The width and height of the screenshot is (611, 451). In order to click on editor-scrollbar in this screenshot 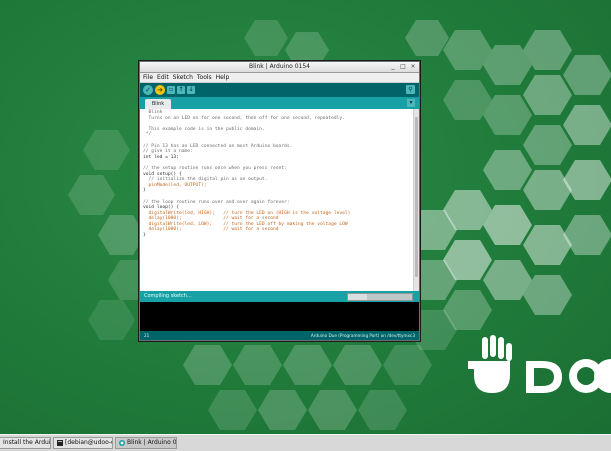, I will do `click(416, 200)`.